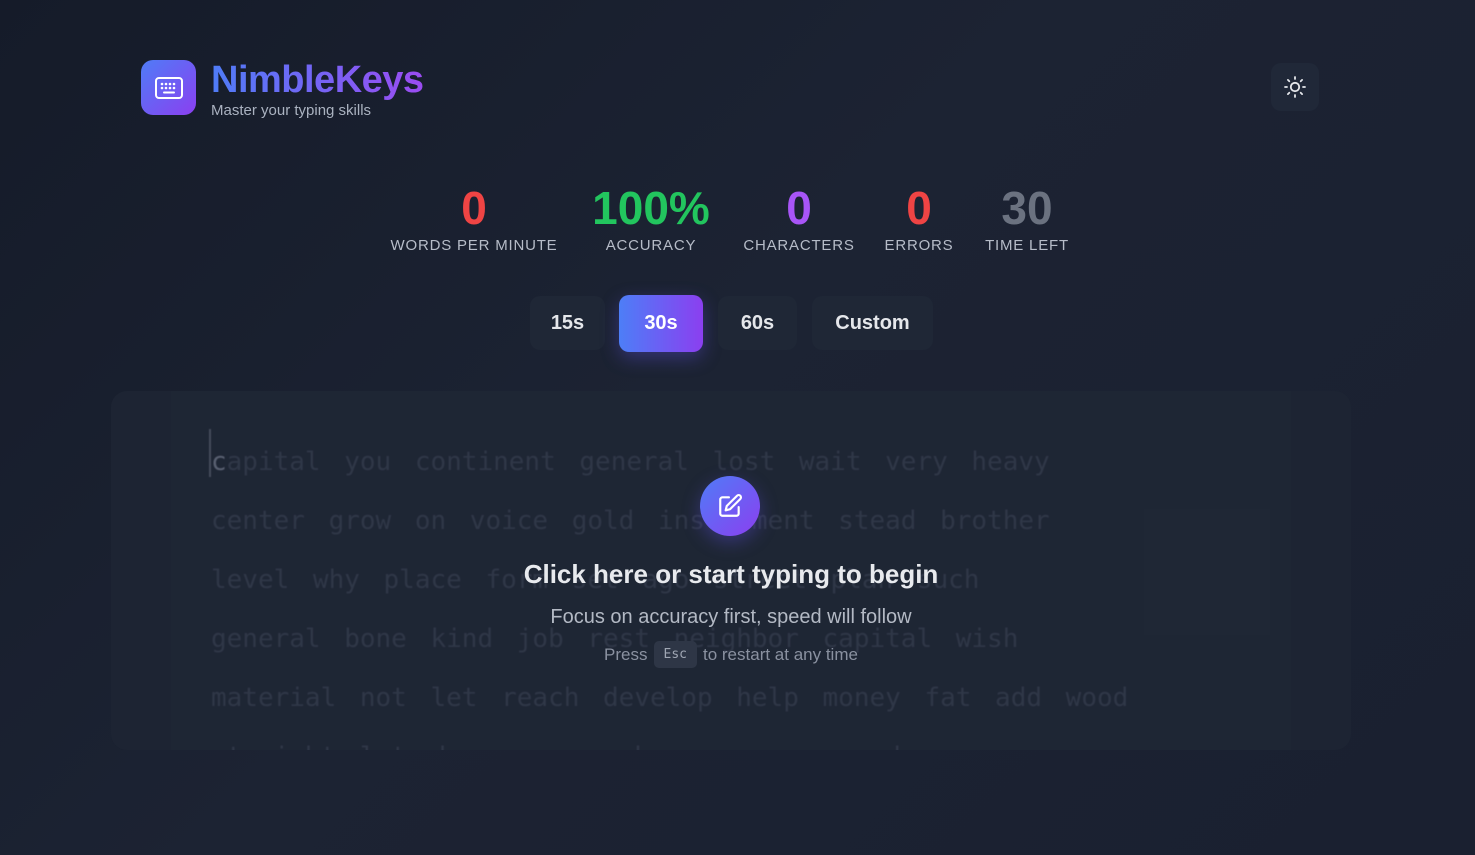  I want to click on hint-before: Press, so click(626, 654).